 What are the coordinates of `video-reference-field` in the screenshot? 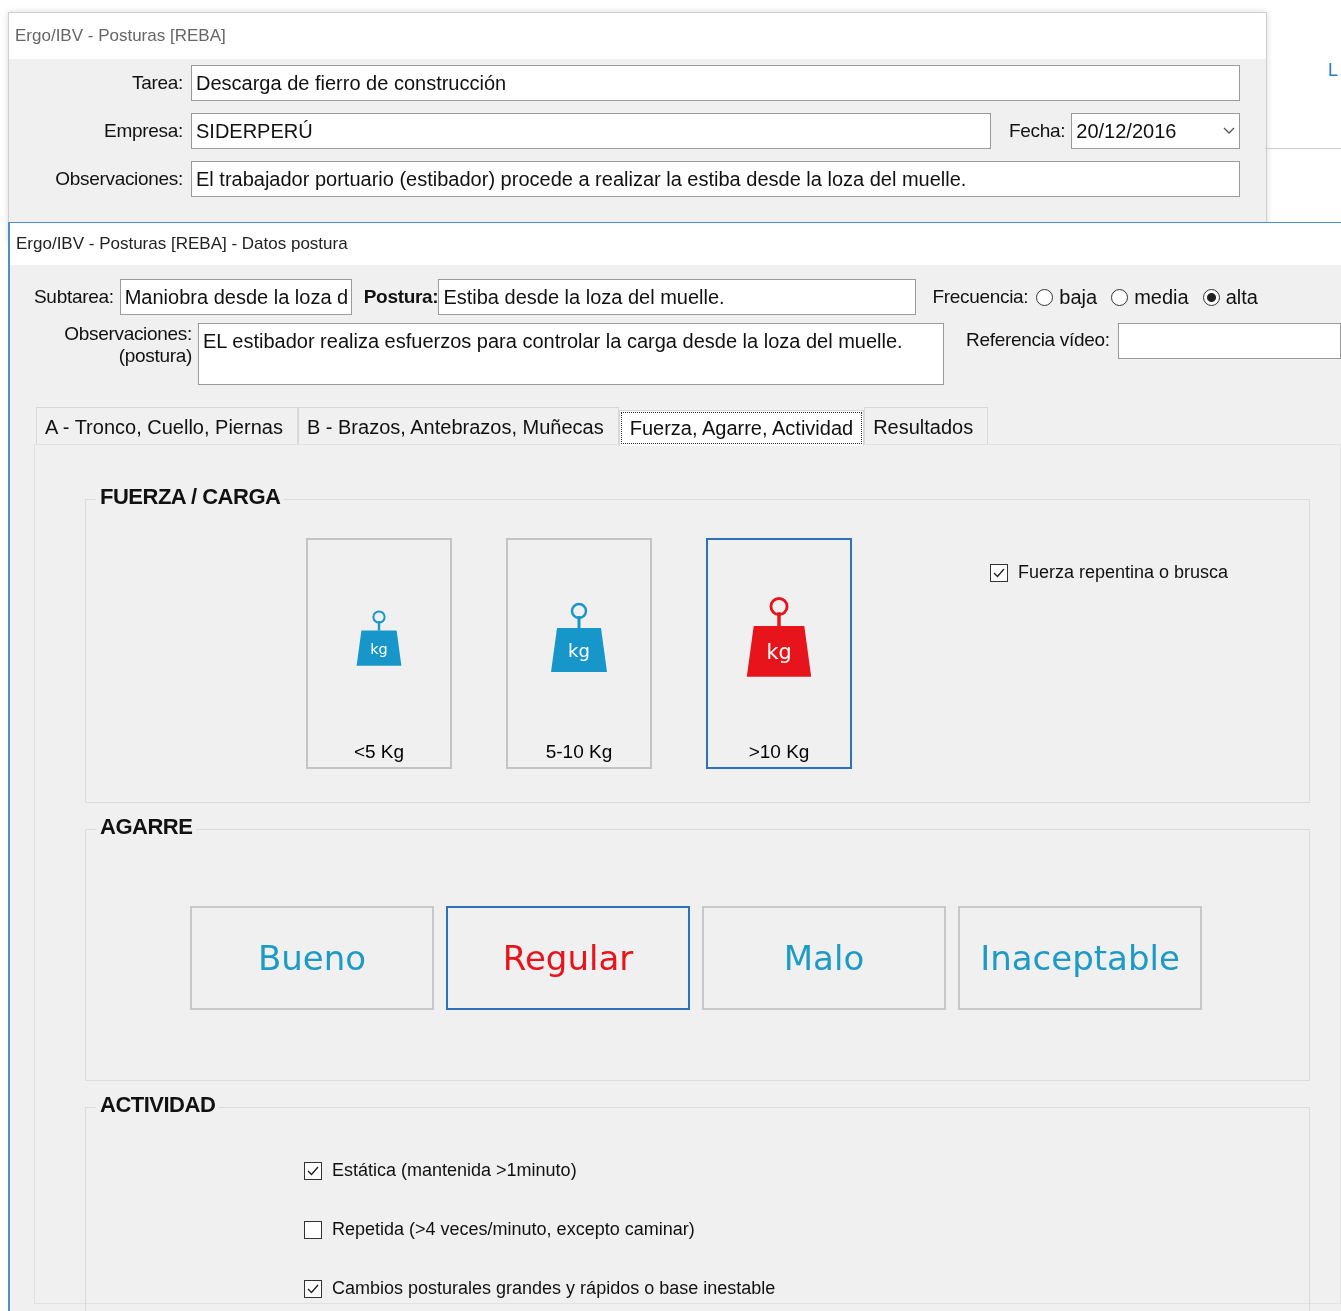 It's located at (1229, 341).